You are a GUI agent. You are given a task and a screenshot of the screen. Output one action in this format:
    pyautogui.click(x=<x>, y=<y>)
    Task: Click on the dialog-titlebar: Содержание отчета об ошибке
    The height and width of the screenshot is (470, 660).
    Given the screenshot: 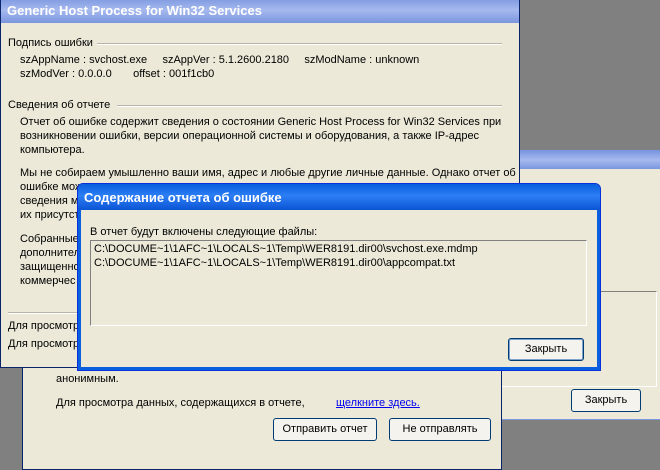 What is the action you would take?
    pyautogui.click(x=339, y=197)
    